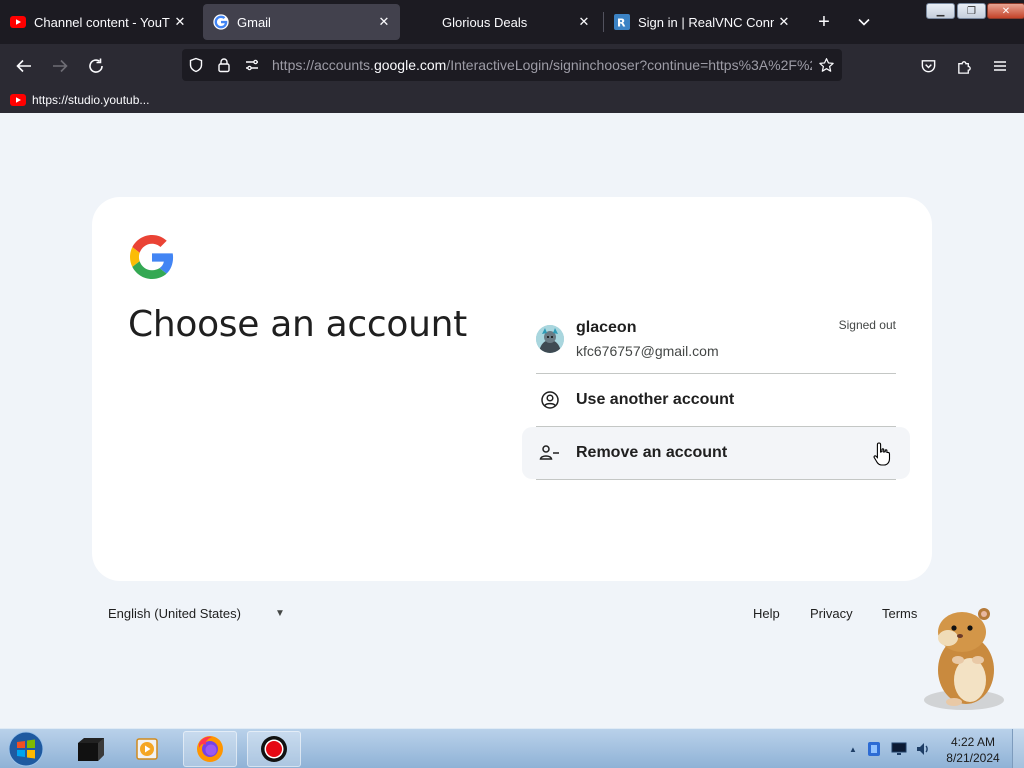 This screenshot has height=768, width=1024. Describe the element at coordinates (550, 400) in the screenshot. I see `account-circle-icon` at that location.